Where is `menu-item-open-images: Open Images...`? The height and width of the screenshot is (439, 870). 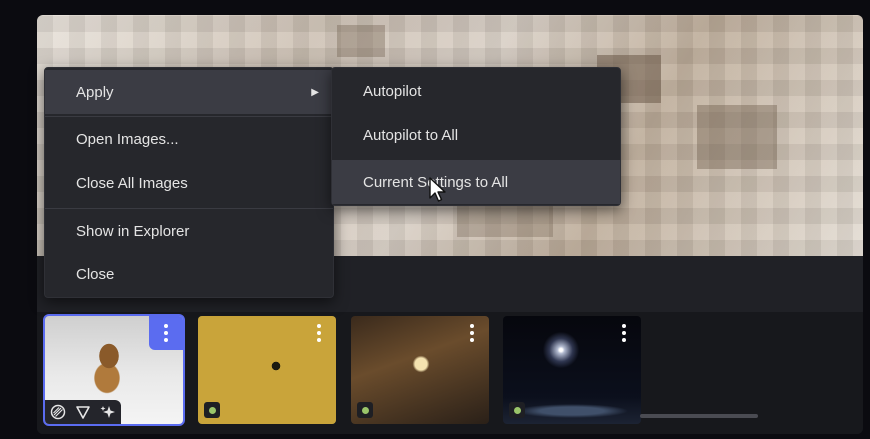 menu-item-open-images: Open Images... is located at coordinates (189, 139).